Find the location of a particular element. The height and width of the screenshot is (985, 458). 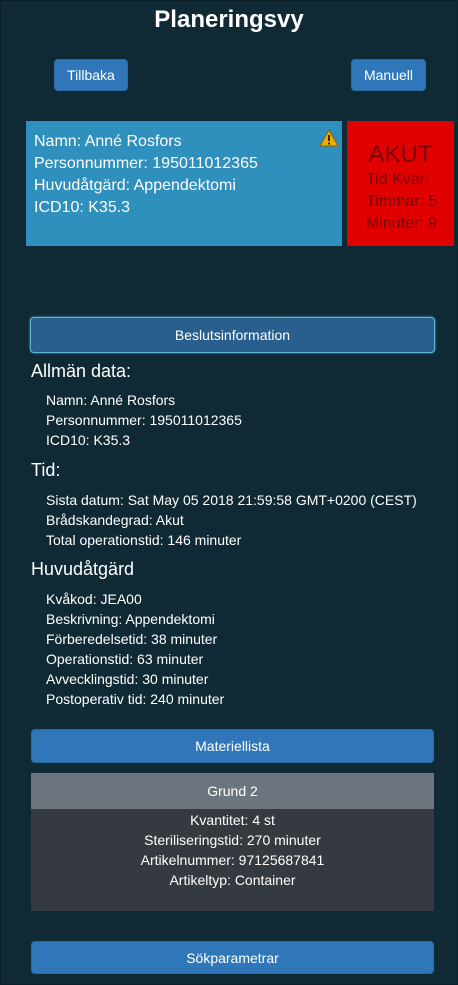

patient-personnummer: Personnummer: 195011012365 is located at coordinates (146, 163).